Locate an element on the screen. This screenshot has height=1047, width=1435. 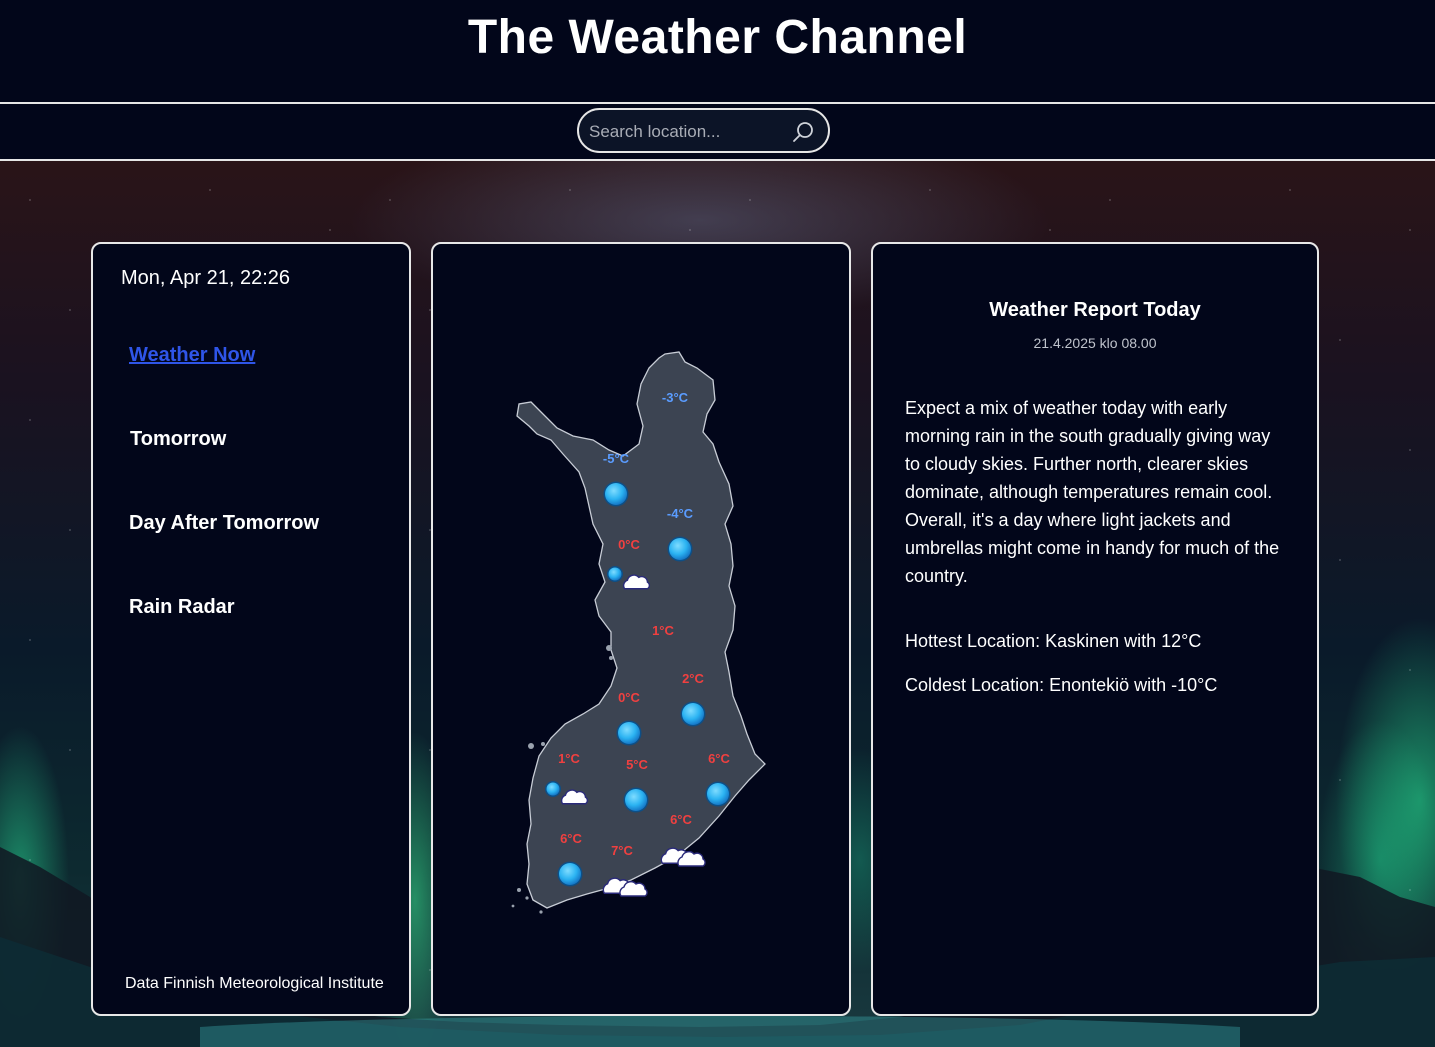
station-temp-label: 5°C is located at coordinates (637, 764).